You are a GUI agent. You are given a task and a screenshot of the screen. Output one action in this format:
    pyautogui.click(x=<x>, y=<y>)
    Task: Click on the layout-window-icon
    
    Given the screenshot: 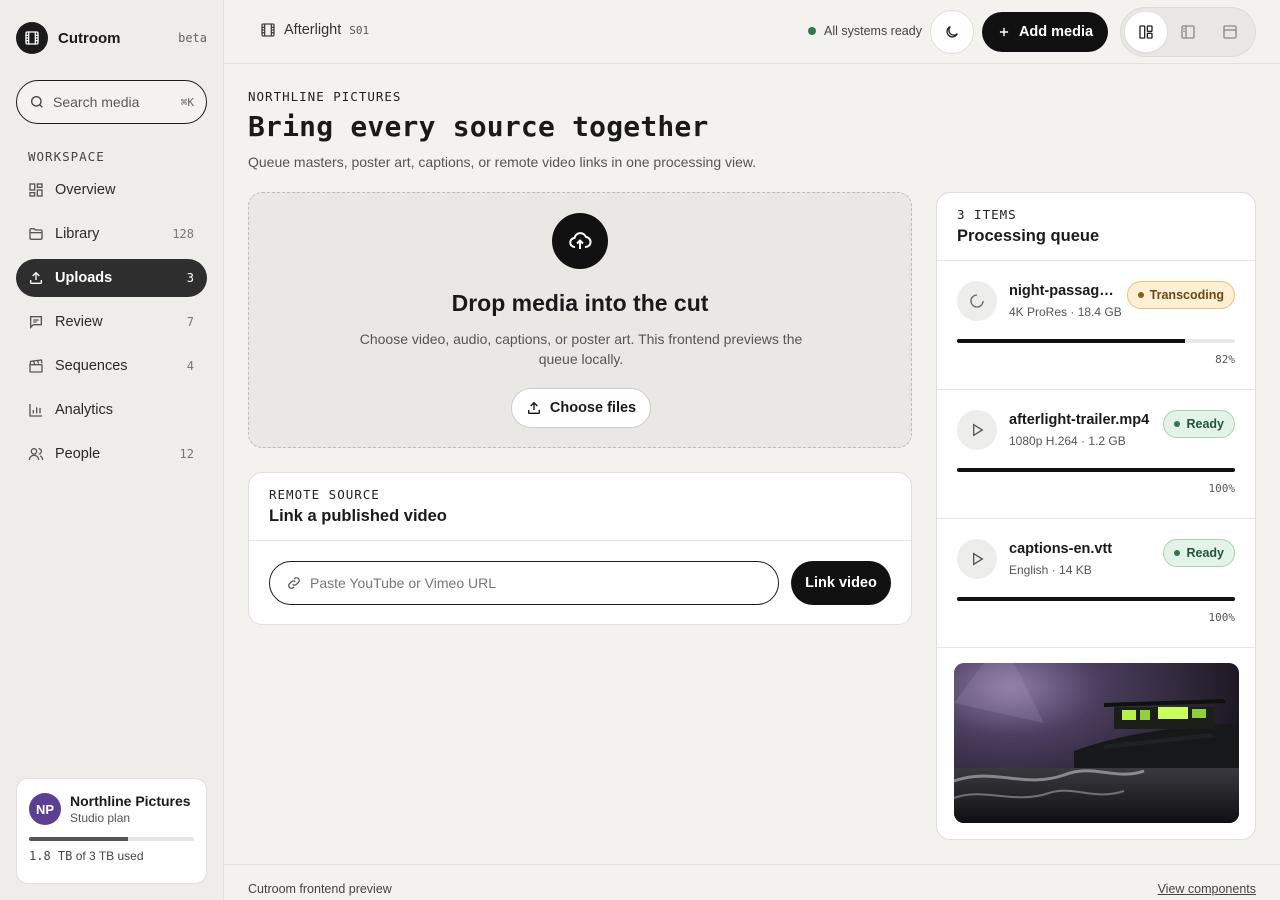 What is the action you would take?
    pyautogui.click(x=1230, y=32)
    